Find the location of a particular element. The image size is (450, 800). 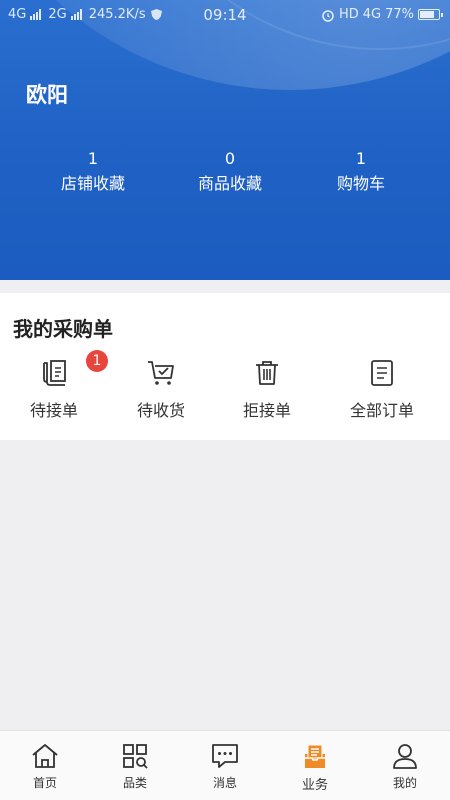

status-right: HD 4G 77% is located at coordinates (382, 14).